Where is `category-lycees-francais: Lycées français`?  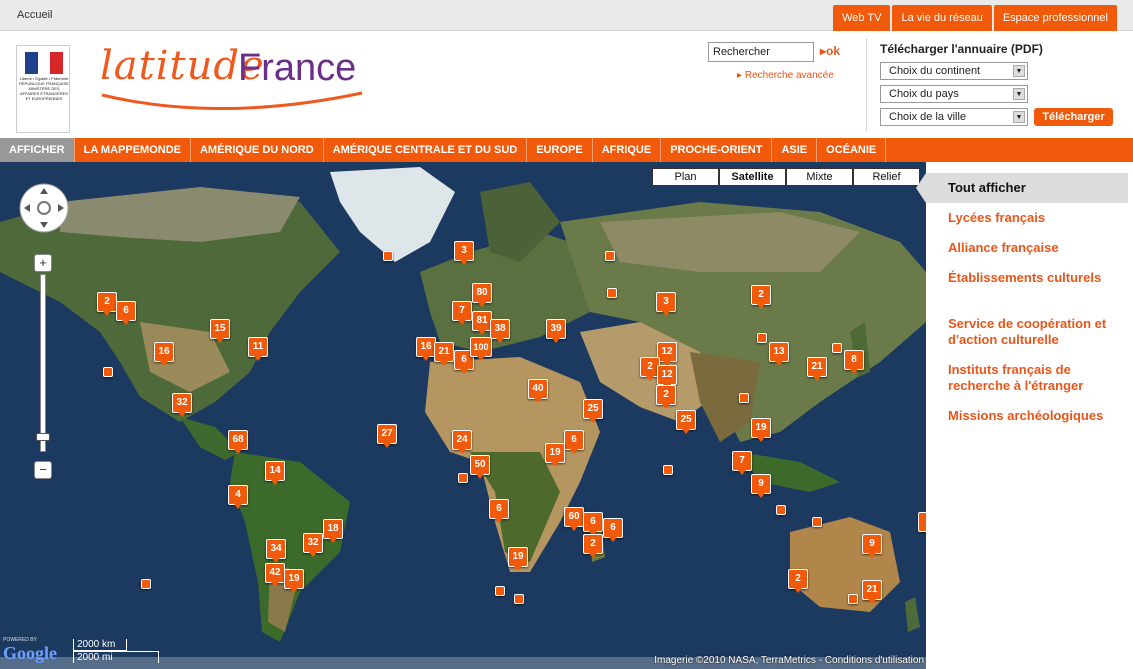
category-lycees-francais: Lycées français is located at coordinates (1038, 218).